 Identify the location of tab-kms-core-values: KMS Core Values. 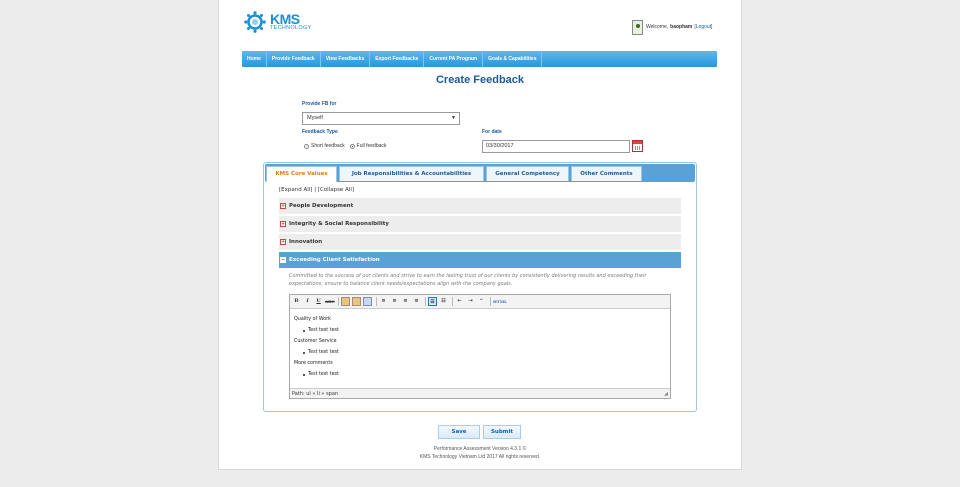
(301, 174).